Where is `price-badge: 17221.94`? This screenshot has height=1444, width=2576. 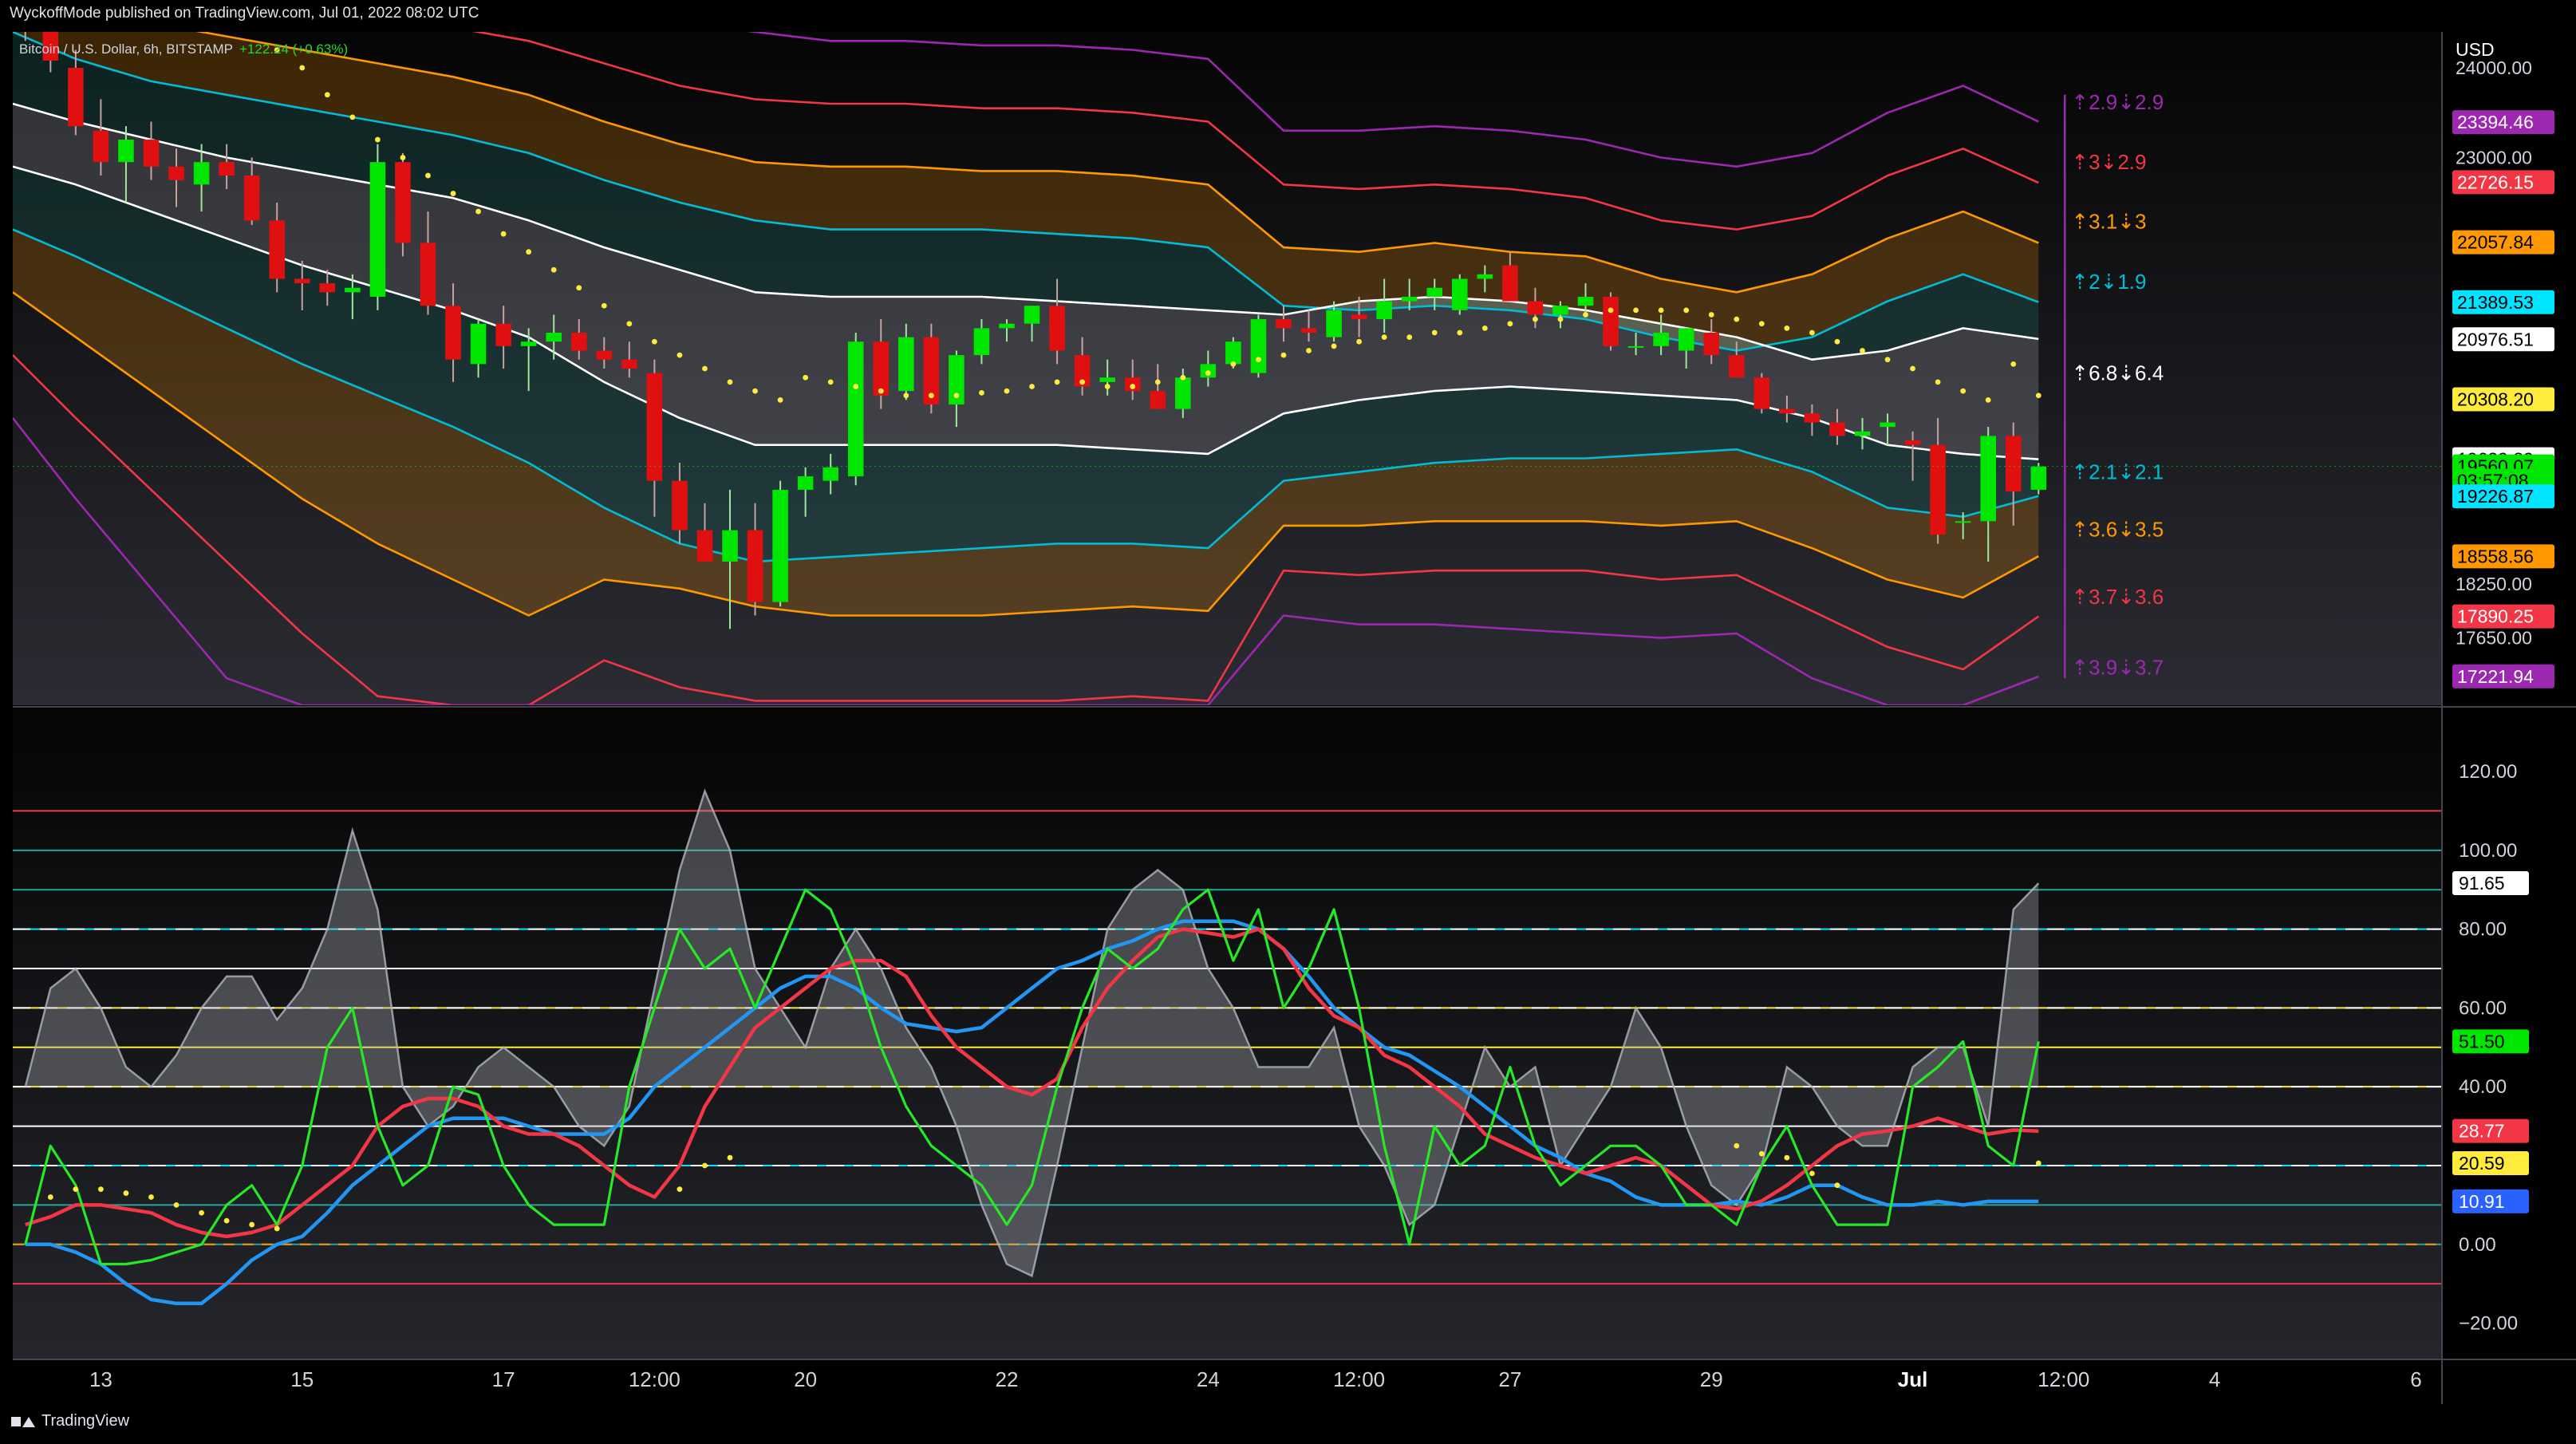 price-badge: 17221.94 is located at coordinates (2495, 676).